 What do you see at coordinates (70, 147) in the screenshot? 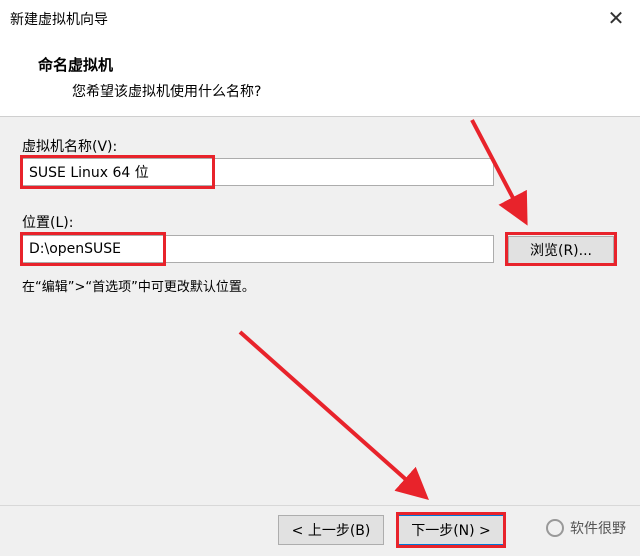
I see `vm-name-label: 虚拟机名称(V):` at bounding box center [70, 147].